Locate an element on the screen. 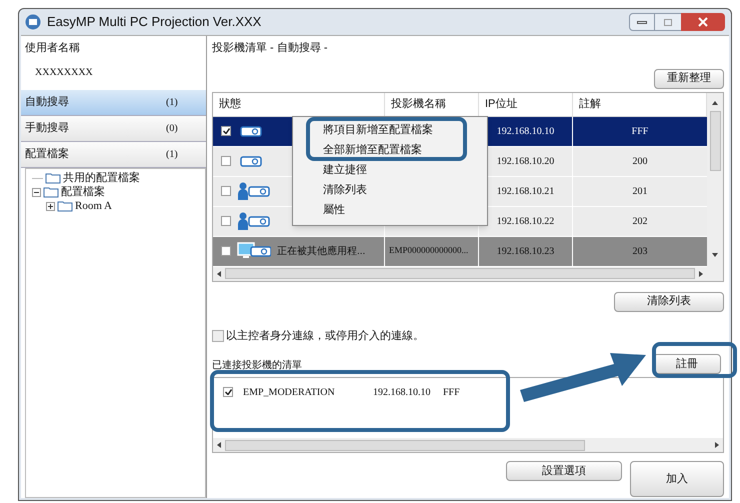  connected-list-title: 已連接投影機的清單 is located at coordinates (257, 365).